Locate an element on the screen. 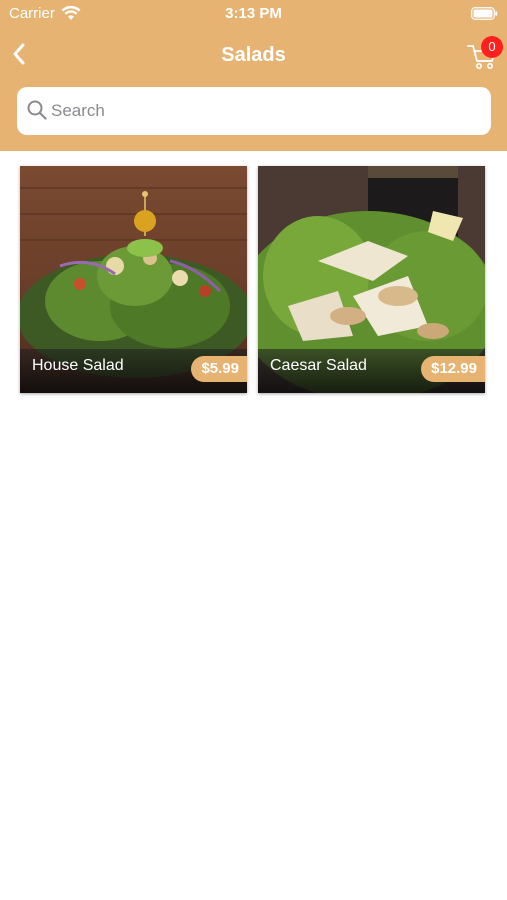 Image resolution: width=507 pixels, height=900 pixels. status-time: 3:13 PM is located at coordinates (253, 13).